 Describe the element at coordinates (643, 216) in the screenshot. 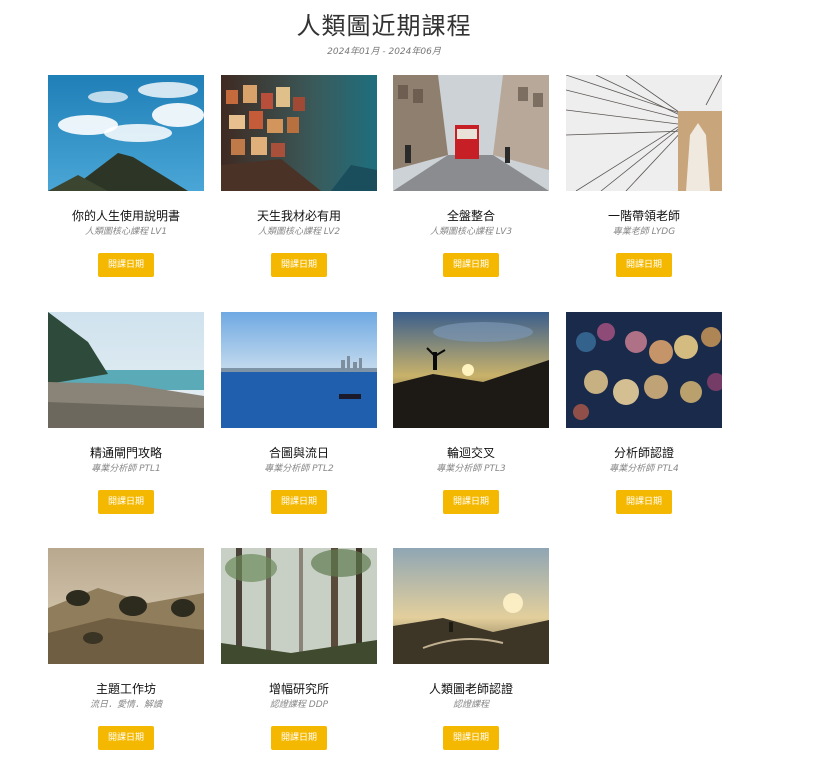

I see `course-title: 一階帶領老師` at that location.